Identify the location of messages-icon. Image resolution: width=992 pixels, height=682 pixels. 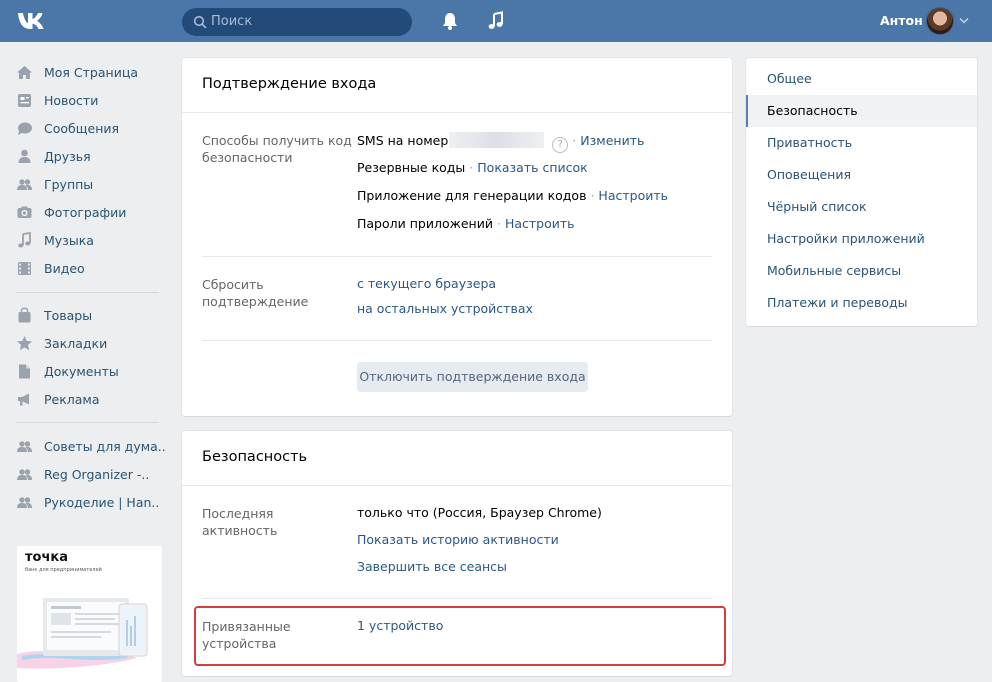
(25, 128).